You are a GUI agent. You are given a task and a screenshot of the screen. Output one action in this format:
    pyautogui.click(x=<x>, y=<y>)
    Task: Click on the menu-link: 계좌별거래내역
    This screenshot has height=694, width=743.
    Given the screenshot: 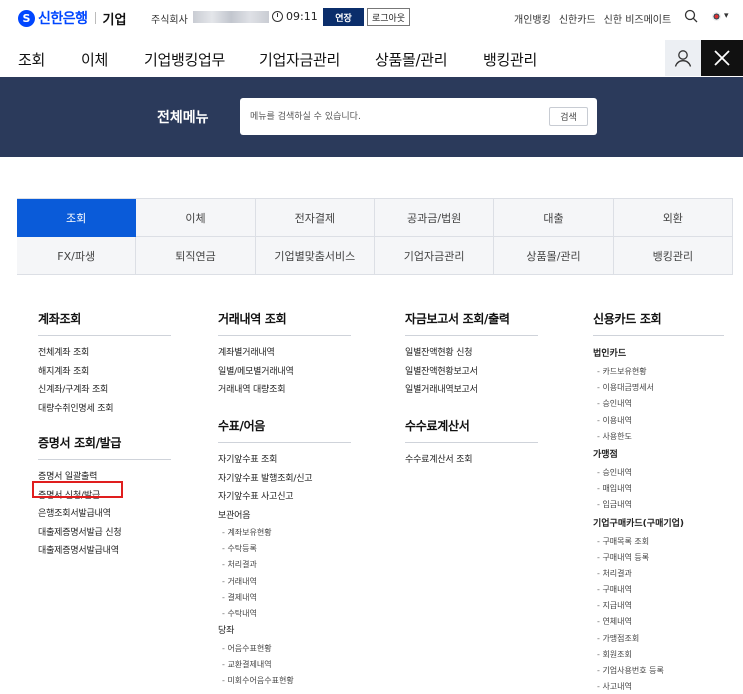 What is the action you would take?
    pyautogui.click(x=284, y=353)
    